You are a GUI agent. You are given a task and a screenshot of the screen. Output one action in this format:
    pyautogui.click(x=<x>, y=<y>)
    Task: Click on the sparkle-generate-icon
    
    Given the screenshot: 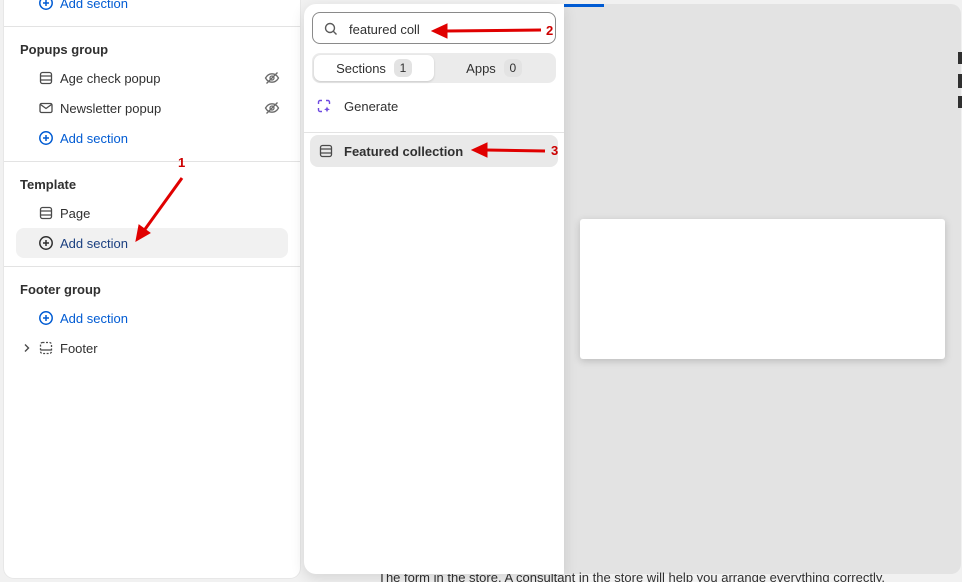 What is the action you would take?
    pyautogui.click(x=324, y=106)
    